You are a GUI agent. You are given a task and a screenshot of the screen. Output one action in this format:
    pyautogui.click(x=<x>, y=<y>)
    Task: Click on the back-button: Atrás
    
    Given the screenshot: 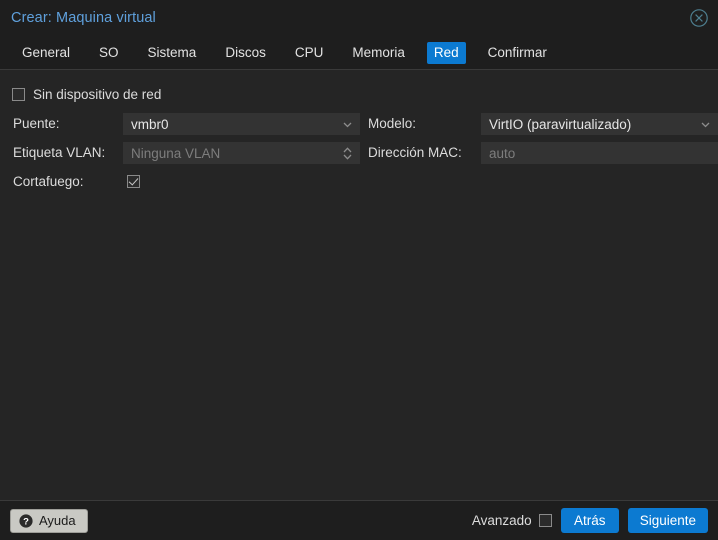 What is the action you would take?
    pyautogui.click(x=589, y=520)
    